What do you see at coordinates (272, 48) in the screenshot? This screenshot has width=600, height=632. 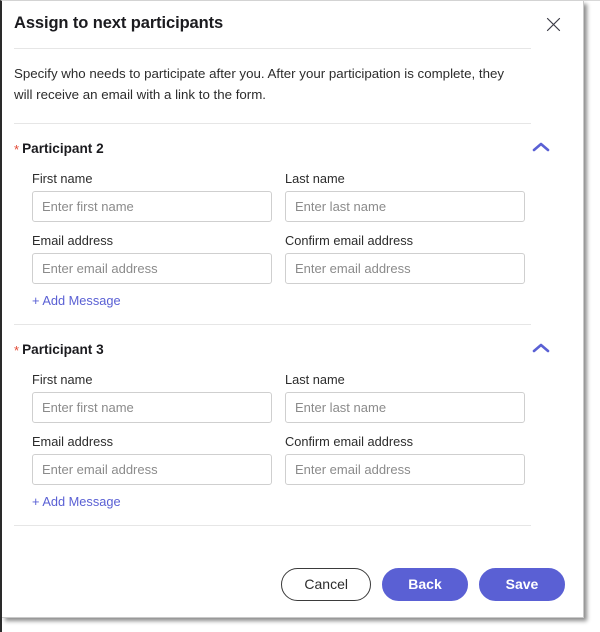 I see `header-divider` at bounding box center [272, 48].